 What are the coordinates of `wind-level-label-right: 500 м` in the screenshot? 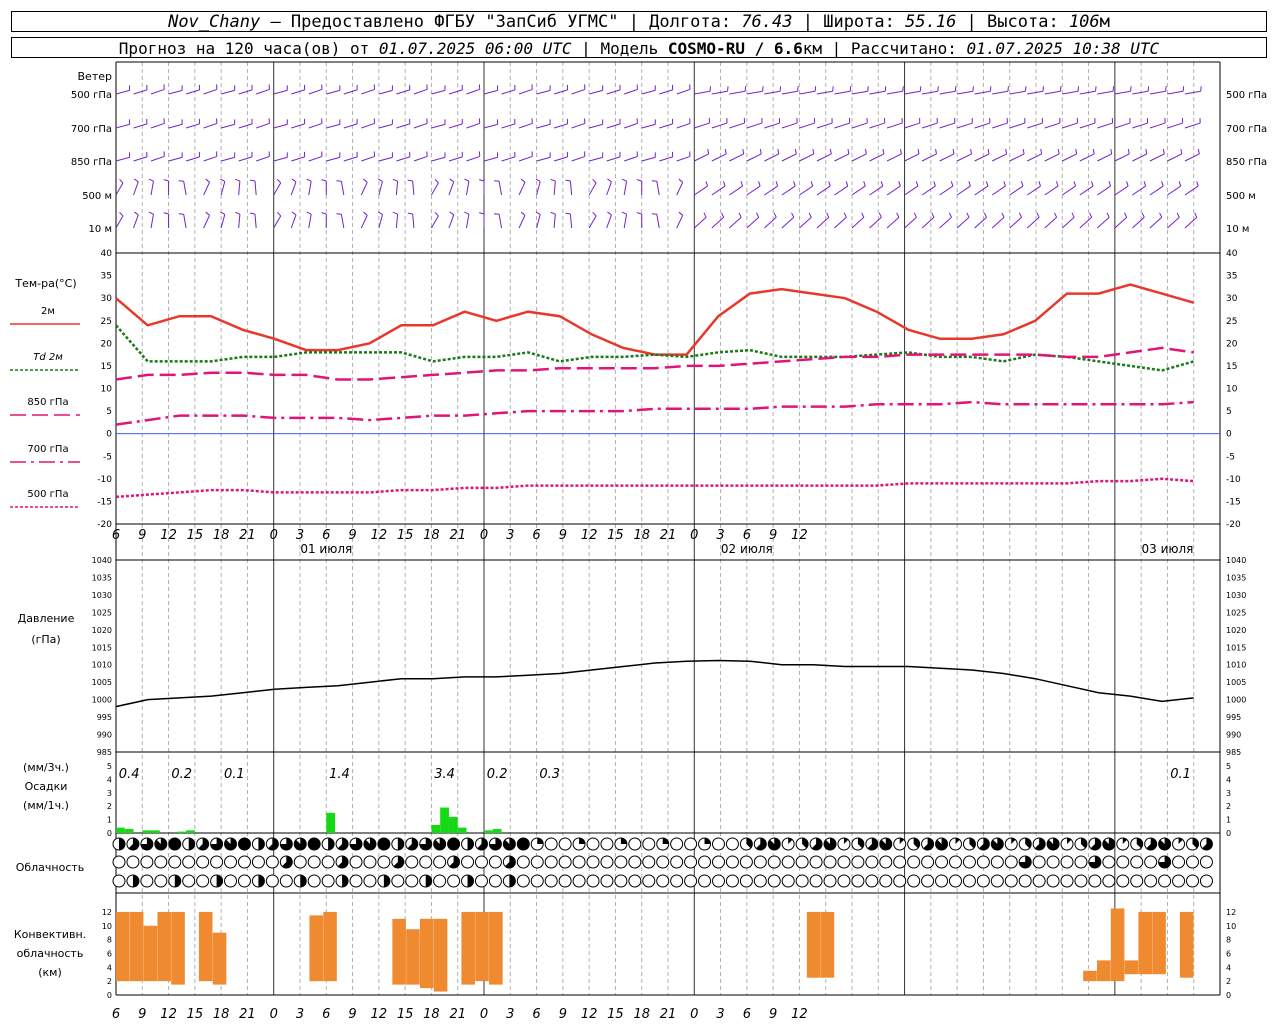 It's located at (1241, 196).